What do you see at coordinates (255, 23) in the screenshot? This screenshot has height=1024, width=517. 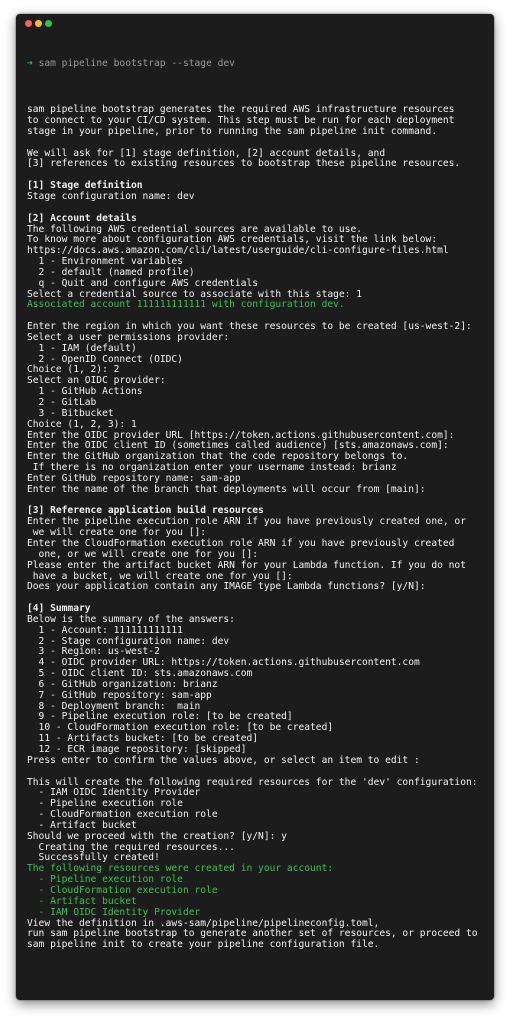 I see `title-bar` at bounding box center [255, 23].